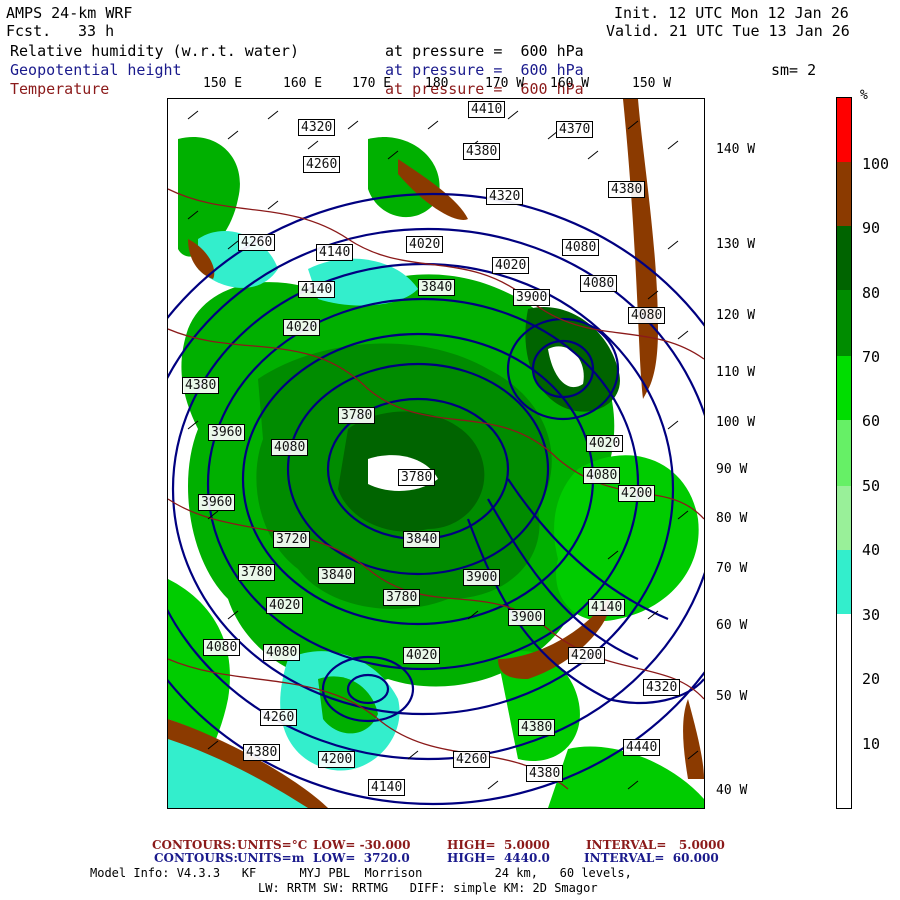 The height and width of the screenshot is (900, 900). What do you see at coordinates (736, 149) in the screenshot?
I see `lat-label: 140 W` at bounding box center [736, 149].